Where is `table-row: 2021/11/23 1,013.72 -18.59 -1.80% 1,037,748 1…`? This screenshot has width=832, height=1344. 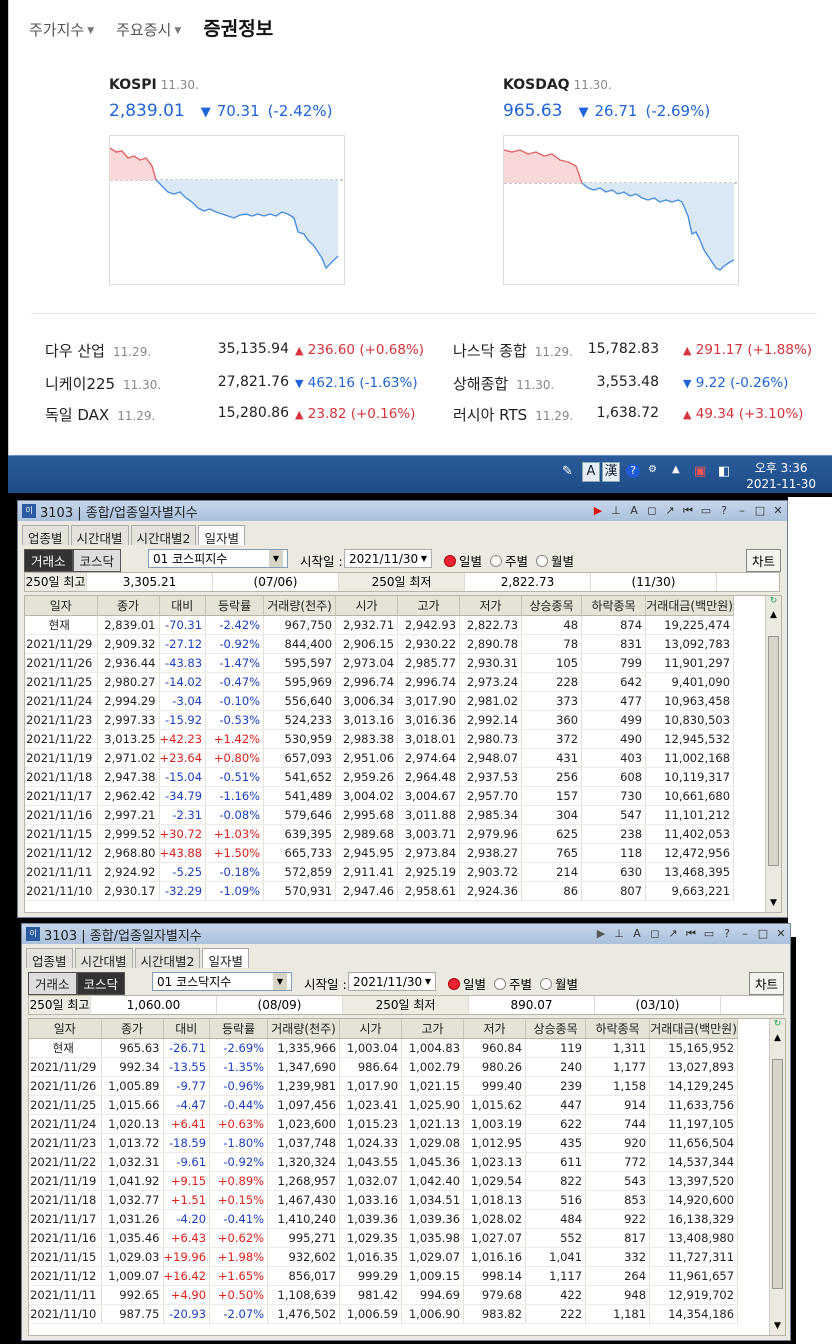 table-row: 2021/11/23 1,013.72 -18.59 -1.80% 1,037,748 1… is located at coordinates (384, 1143).